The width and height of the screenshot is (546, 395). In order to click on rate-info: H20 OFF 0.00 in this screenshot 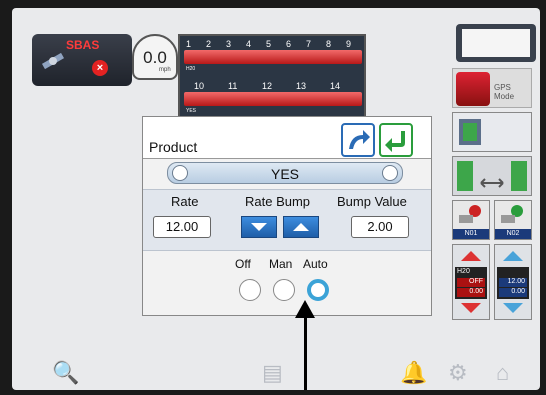, I will do `click(471, 283)`.